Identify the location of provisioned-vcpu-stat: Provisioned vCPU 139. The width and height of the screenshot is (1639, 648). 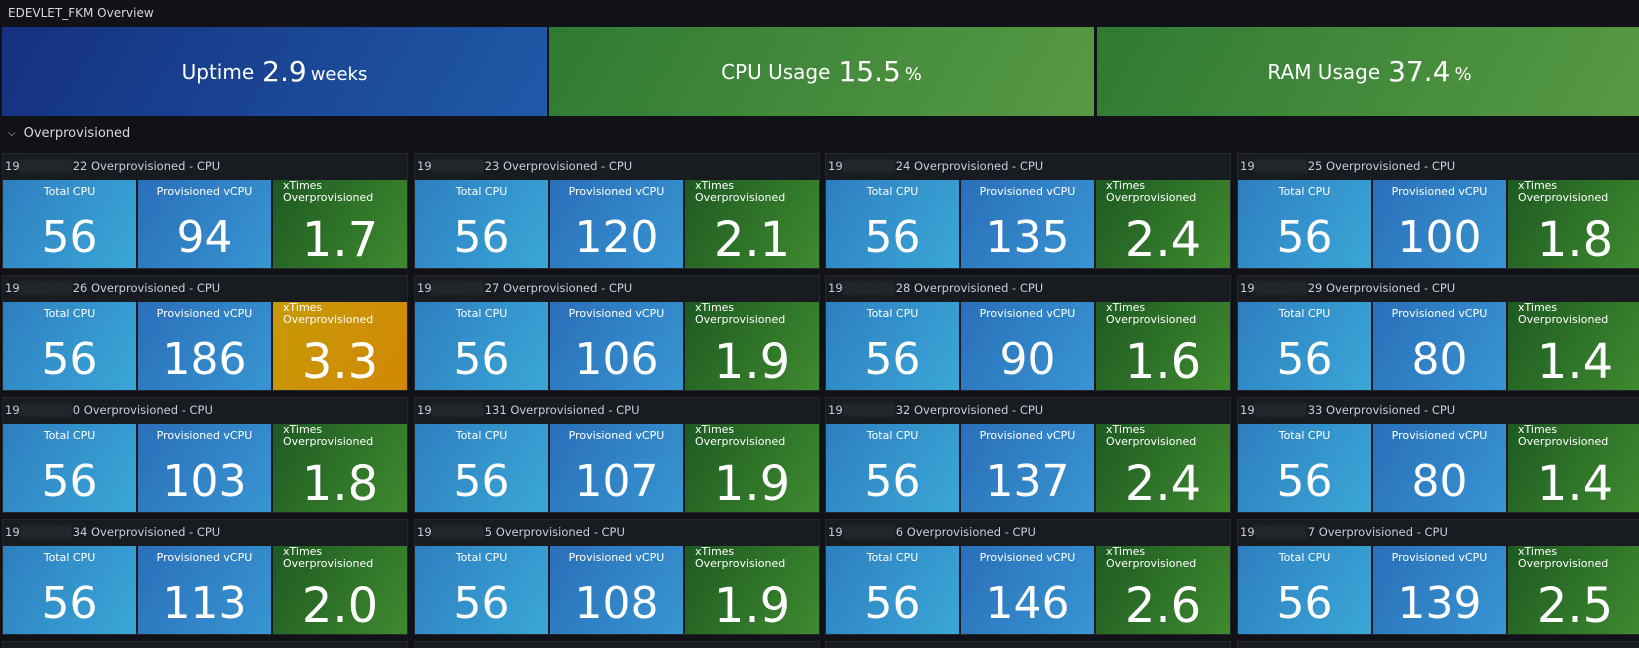
(1439, 590).